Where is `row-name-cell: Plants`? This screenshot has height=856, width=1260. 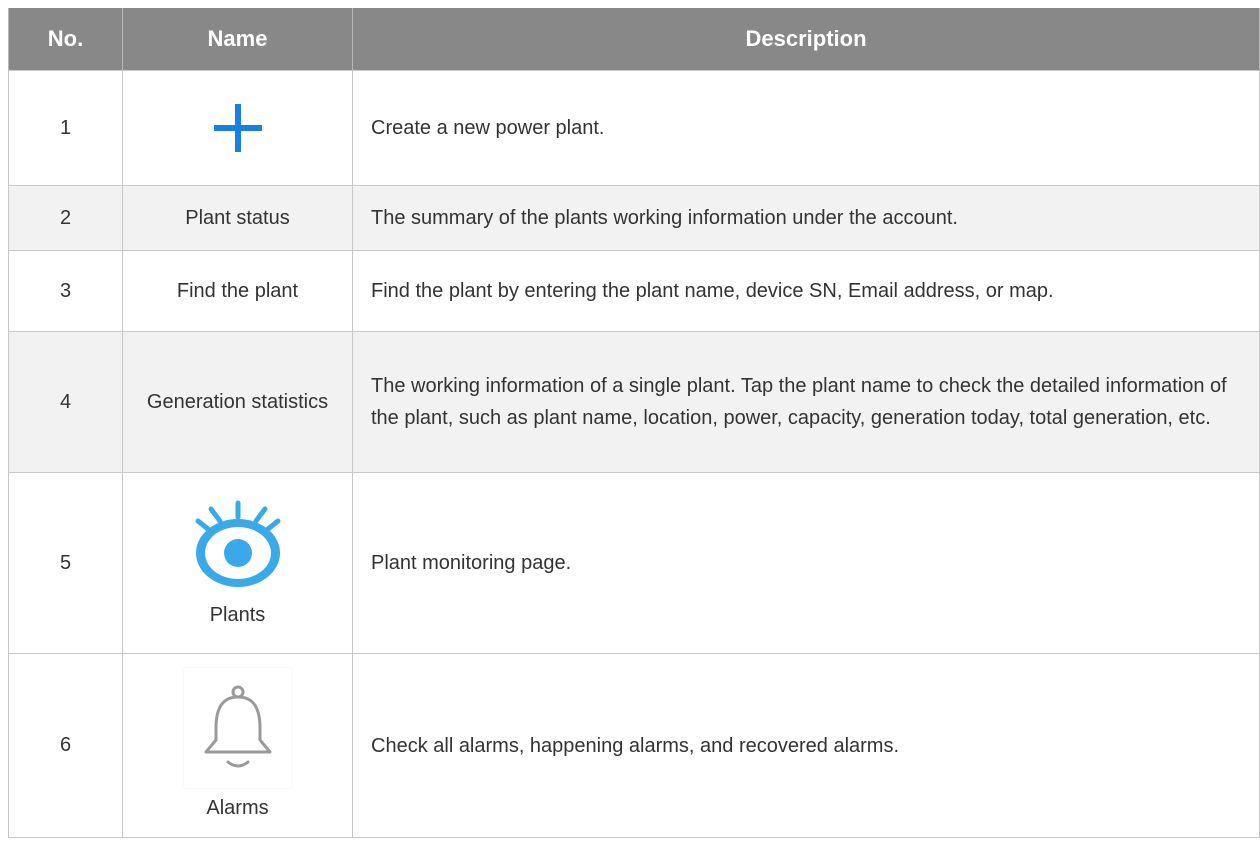
row-name-cell: Plants is located at coordinates (237, 563).